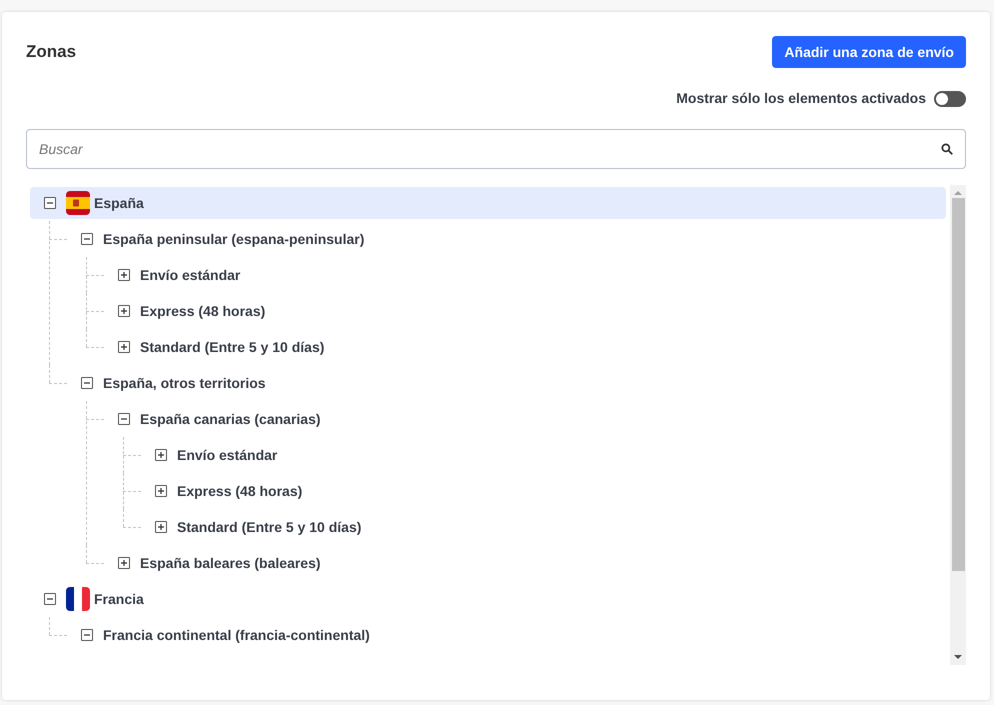  I want to click on search-icon, so click(947, 149).